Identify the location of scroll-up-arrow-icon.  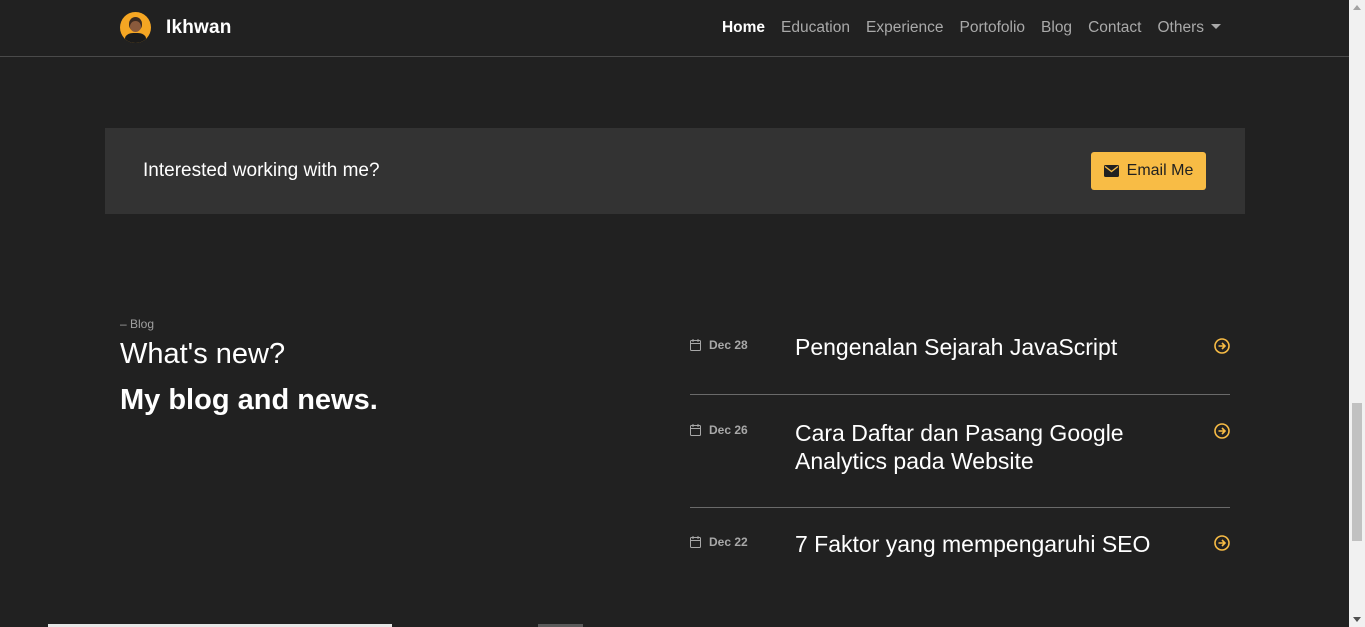
(1357, 7).